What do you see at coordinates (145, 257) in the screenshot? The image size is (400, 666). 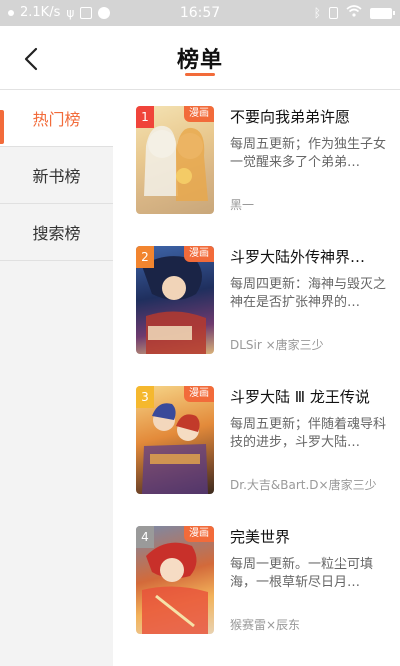 I see `rank-badge: 2` at bounding box center [145, 257].